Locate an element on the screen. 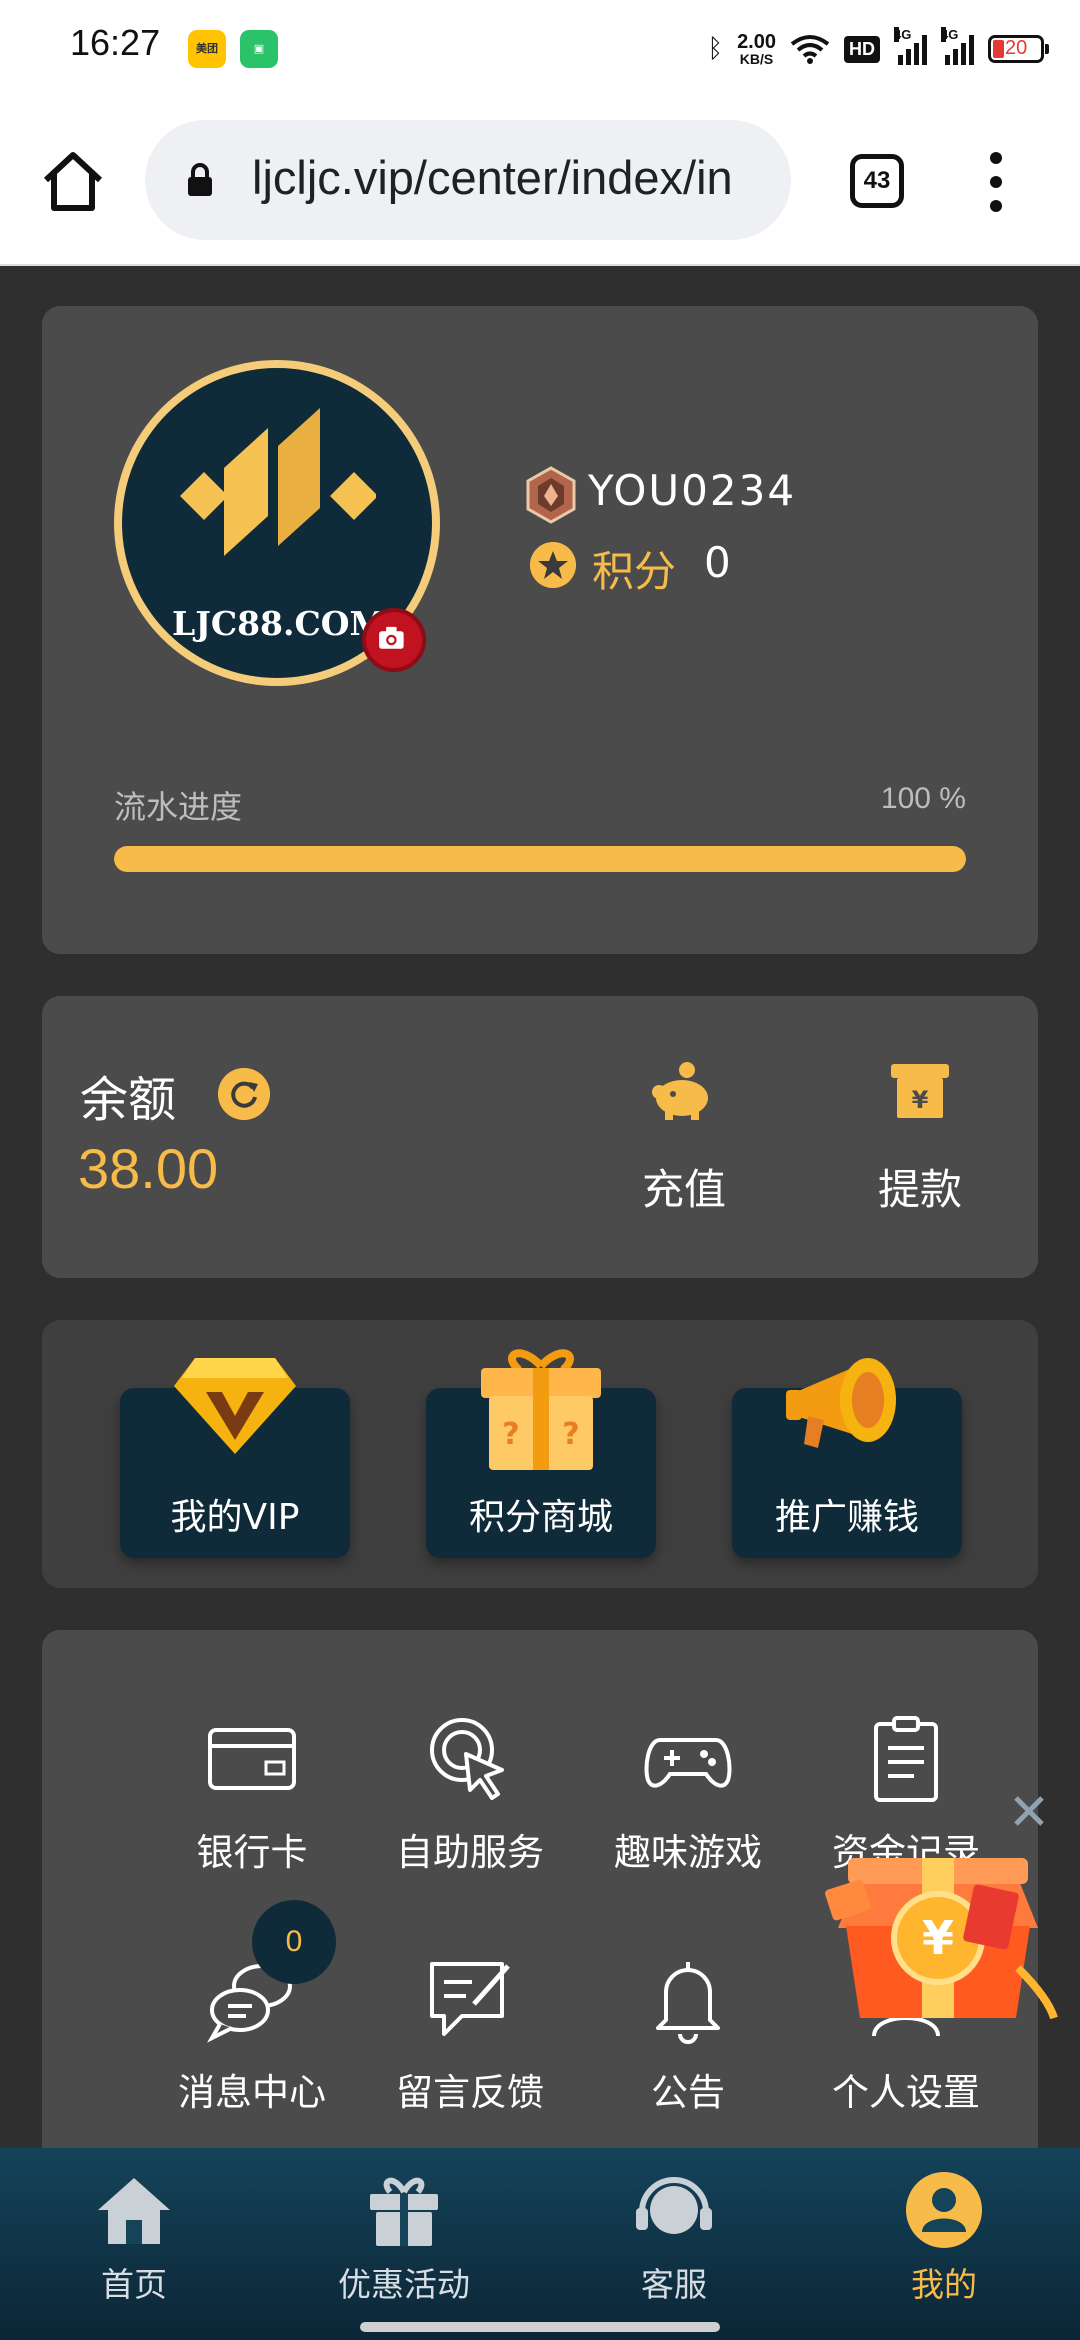 This screenshot has width=1080, height=2340. menu-self-service: 自助服务 is located at coordinates (470, 1793).